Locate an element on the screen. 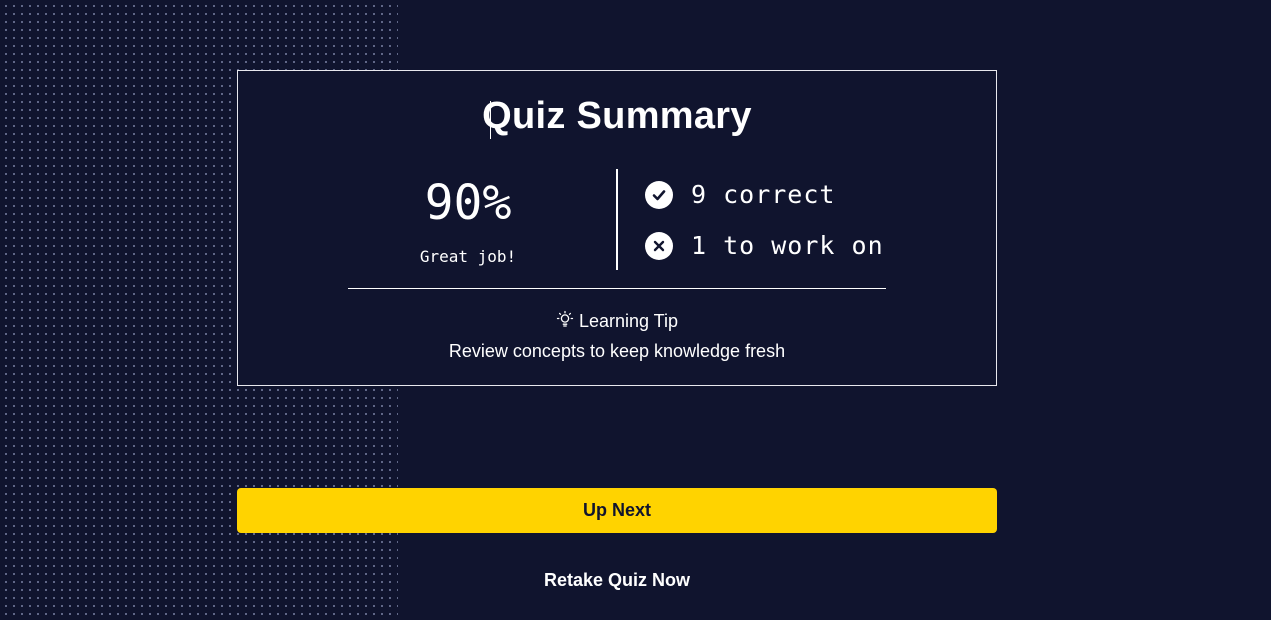 The height and width of the screenshot is (620, 1271). retake-quiz-link: Retake Quiz Now is located at coordinates (617, 580).